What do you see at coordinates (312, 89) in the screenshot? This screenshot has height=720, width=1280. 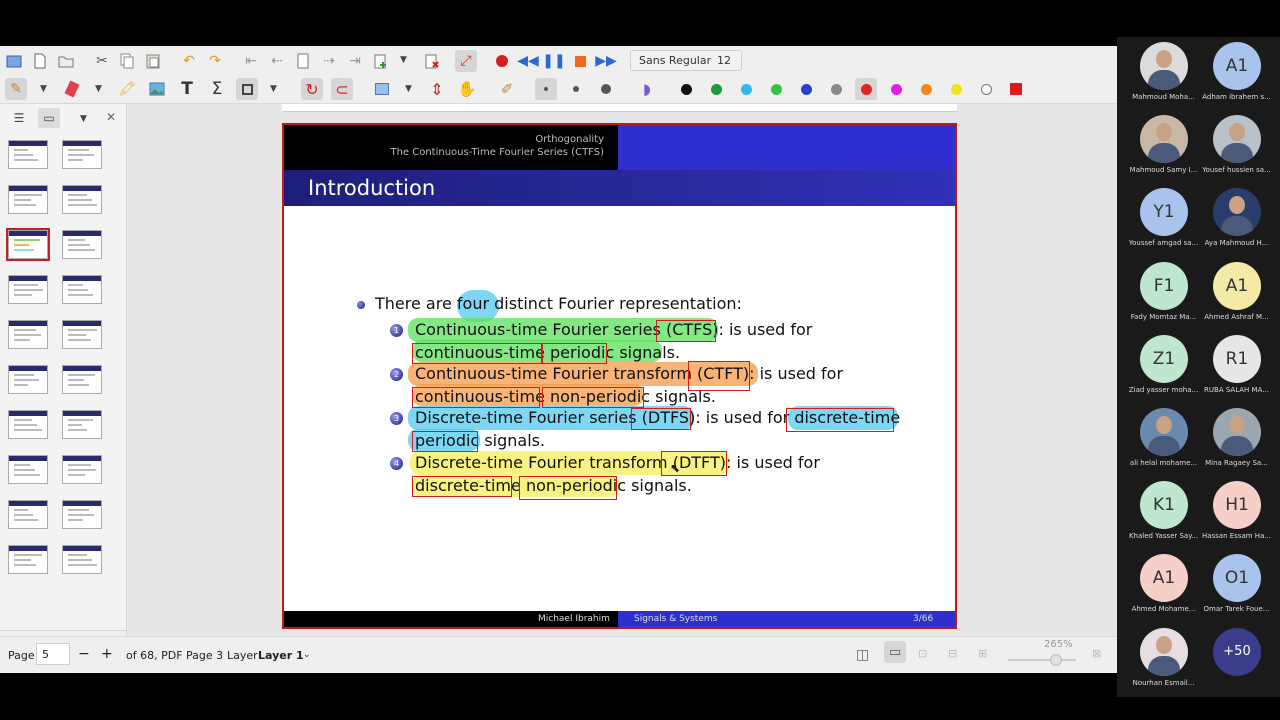 I see `rotation-snapping-icon: ↻` at bounding box center [312, 89].